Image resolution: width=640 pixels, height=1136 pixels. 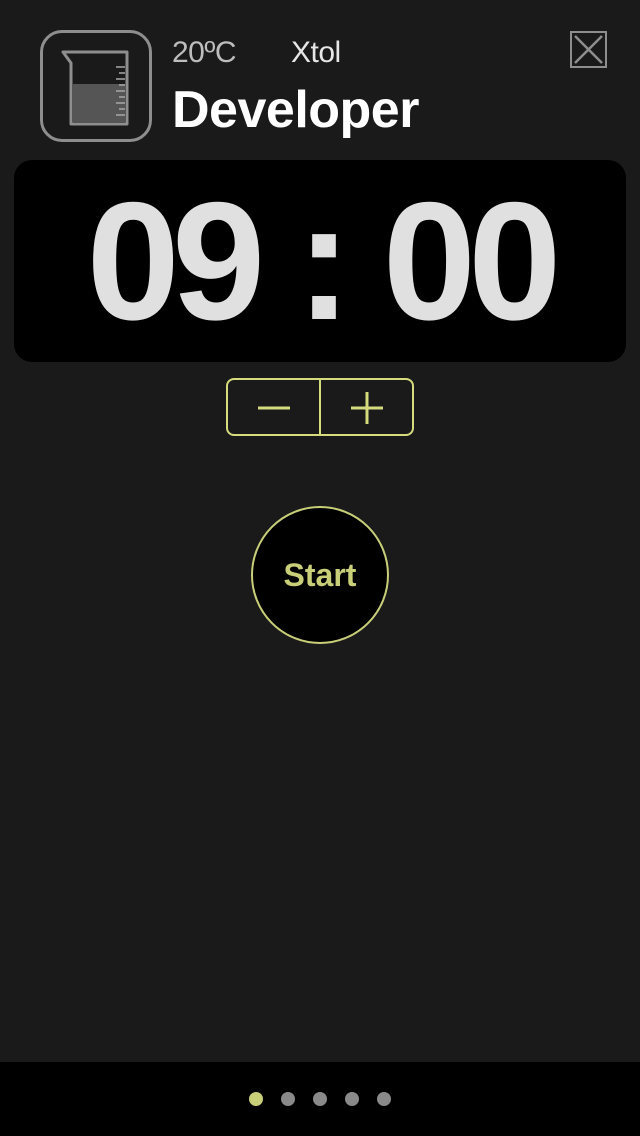 I want to click on plus-icon, so click(x=367, y=408).